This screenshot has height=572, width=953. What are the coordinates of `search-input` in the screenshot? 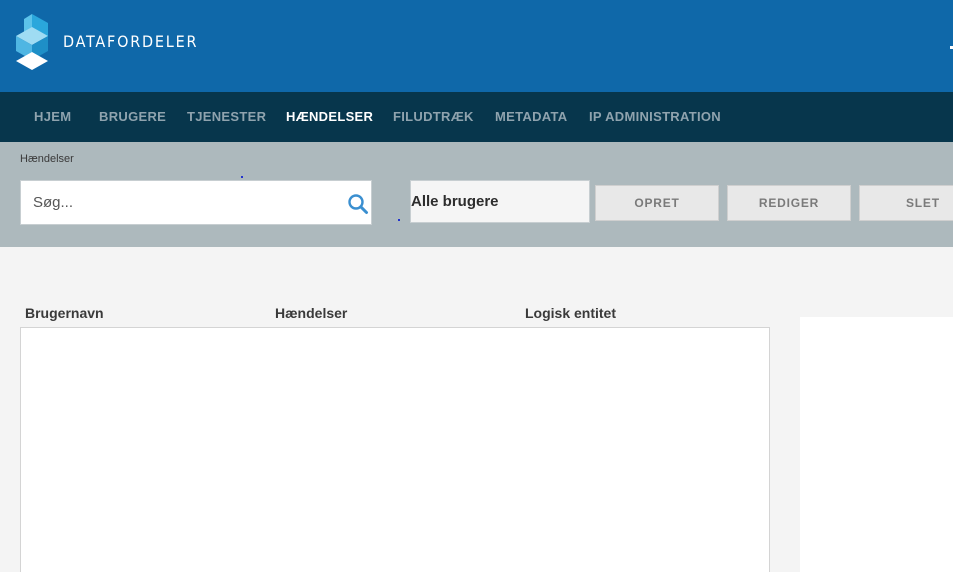 It's located at (176, 202).